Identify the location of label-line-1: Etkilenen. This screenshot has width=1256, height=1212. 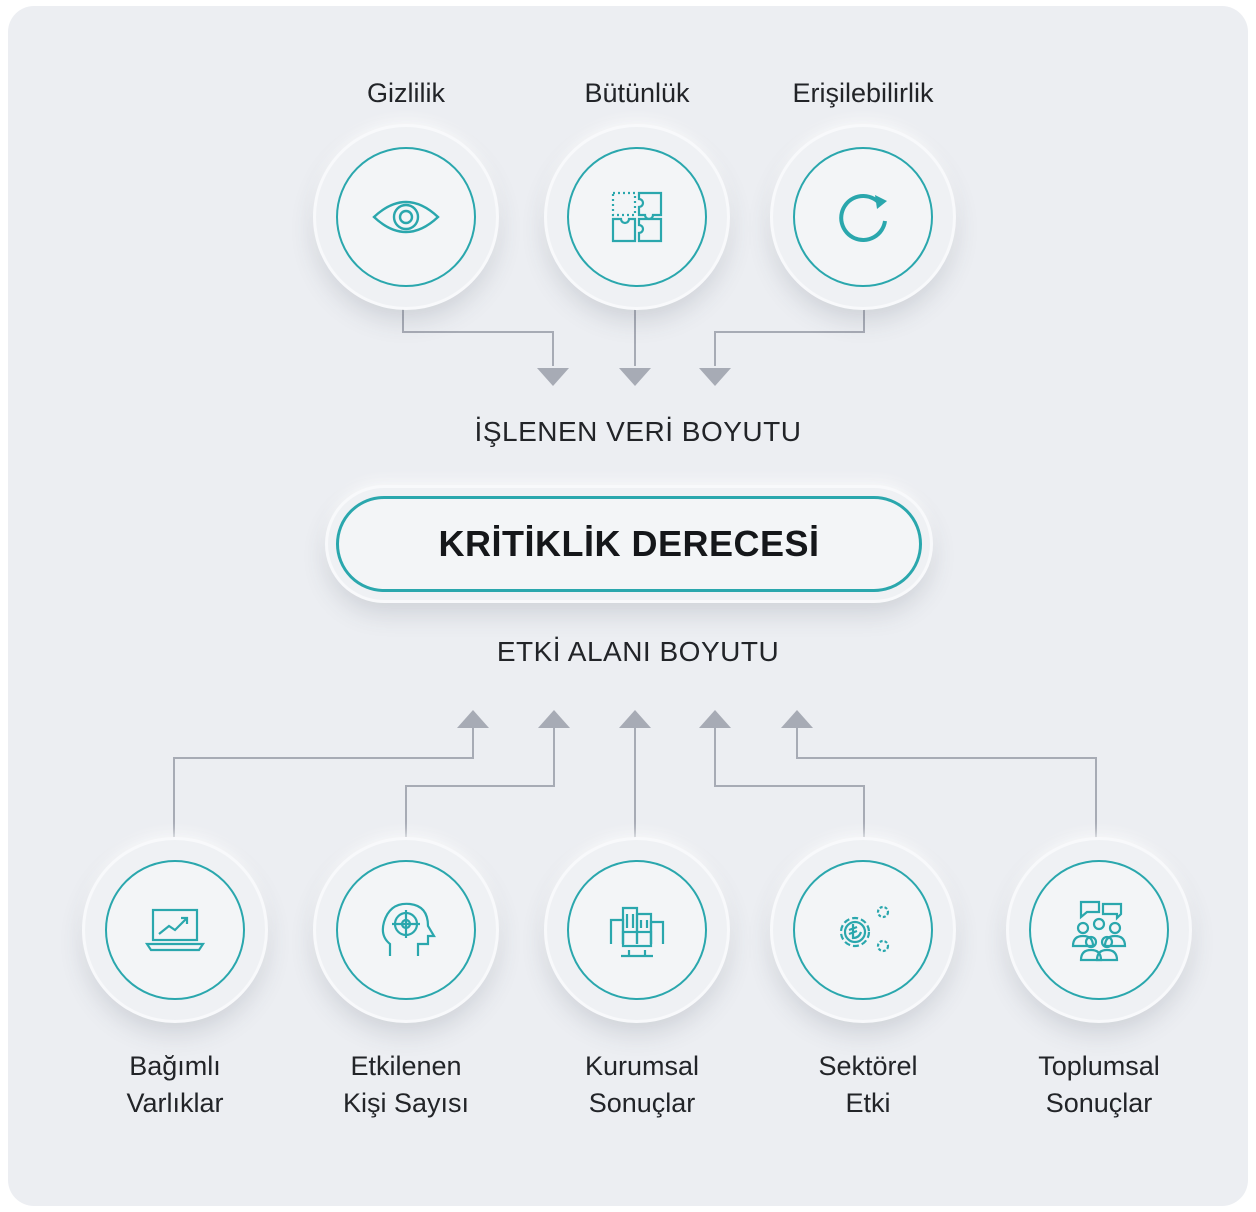
(406, 1066).